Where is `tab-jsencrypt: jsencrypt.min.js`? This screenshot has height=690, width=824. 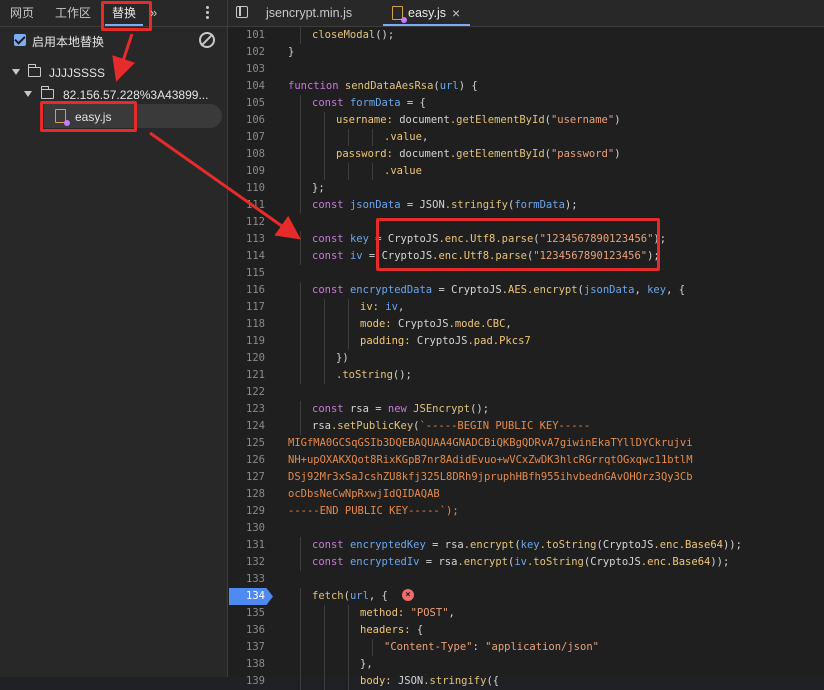
tab-jsencrypt: jsencrypt.min.js is located at coordinates (309, 13).